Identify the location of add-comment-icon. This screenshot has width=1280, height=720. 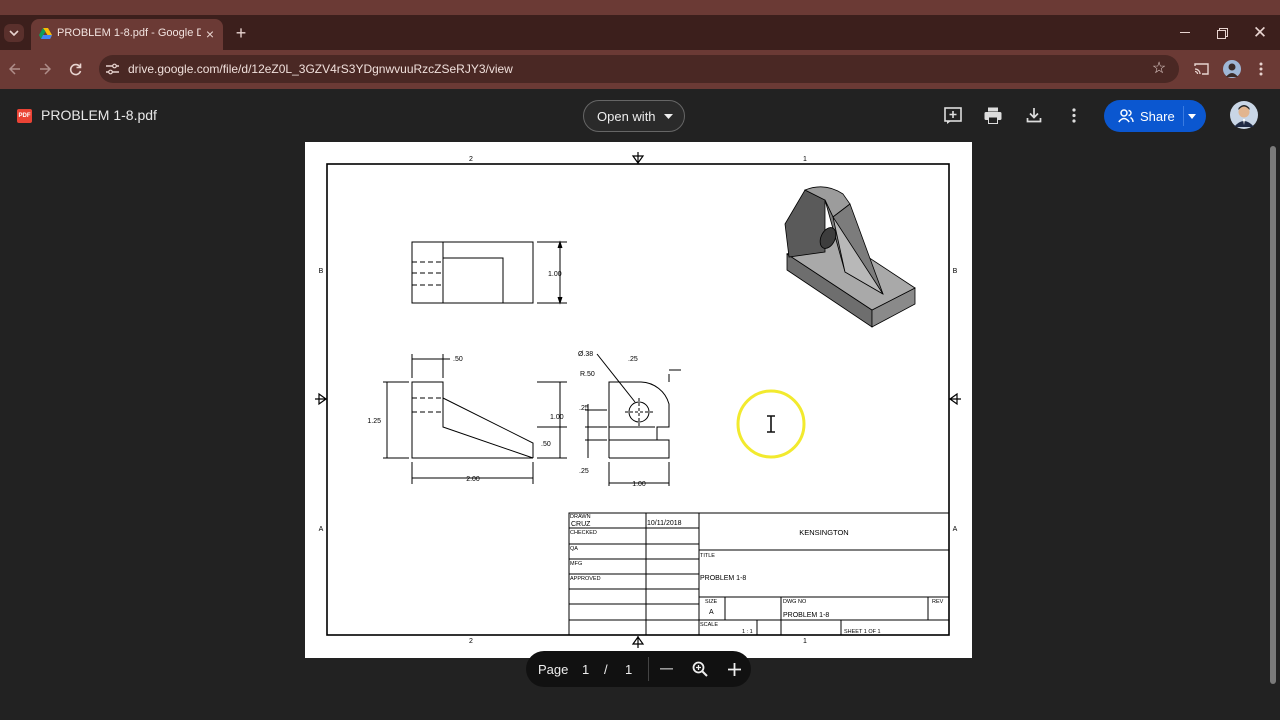
(953, 116).